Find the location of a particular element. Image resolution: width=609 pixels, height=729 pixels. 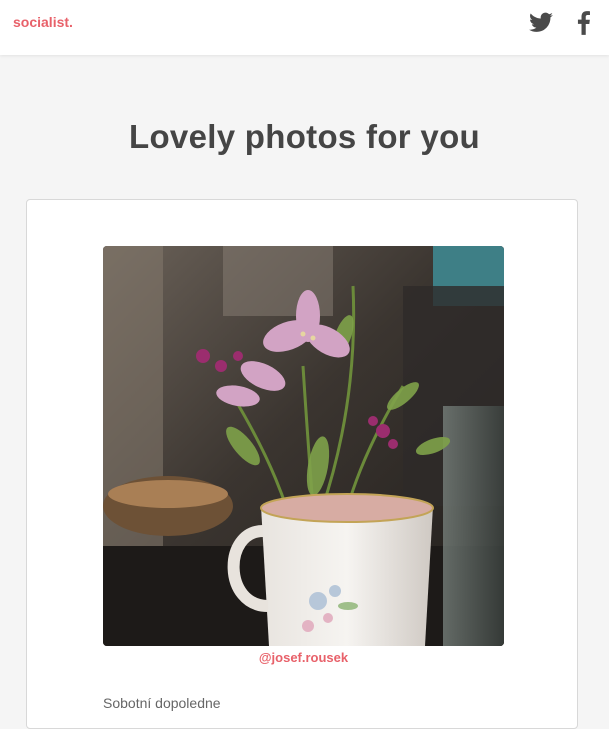

page-title: Lovely photos for you is located at coordinates (304, 136).